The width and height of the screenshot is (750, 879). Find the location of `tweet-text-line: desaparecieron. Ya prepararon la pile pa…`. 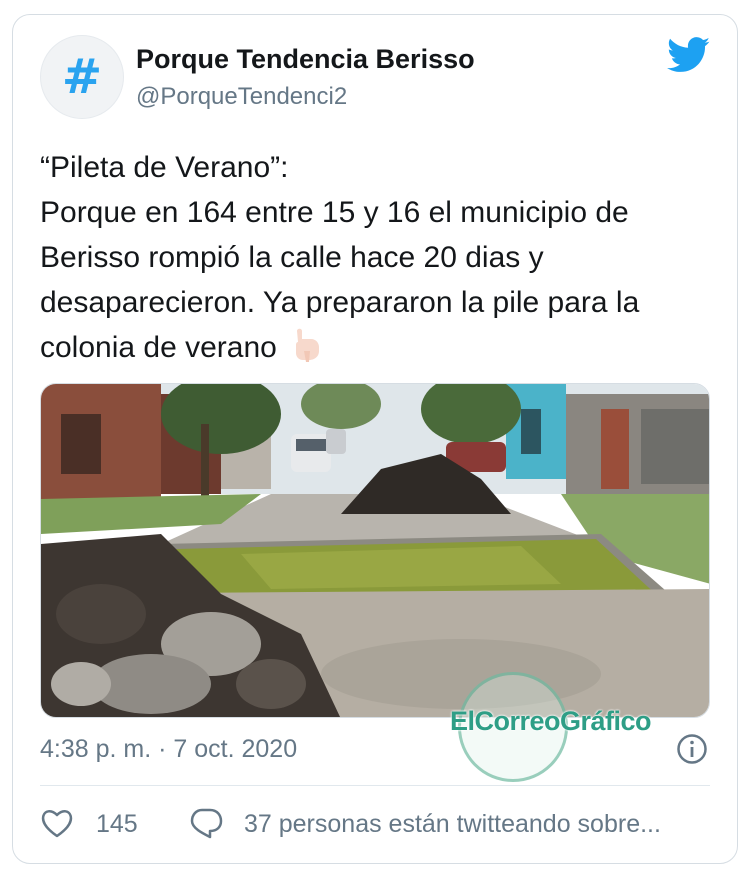

tweet-text-line: desaparecieron. Ya prepararon la pile pa… is located at coordinates (340, 302).